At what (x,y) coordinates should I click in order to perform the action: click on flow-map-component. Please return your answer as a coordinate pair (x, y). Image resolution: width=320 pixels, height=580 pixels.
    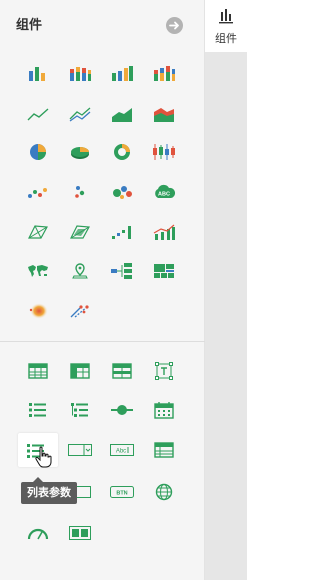
    Looking at the image, I should click on (80, 311).